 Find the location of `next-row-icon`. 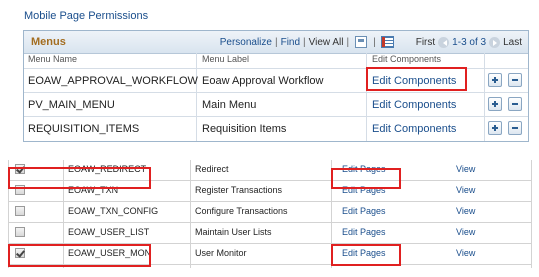

next-row-icon is located at coordinates (495, 42).